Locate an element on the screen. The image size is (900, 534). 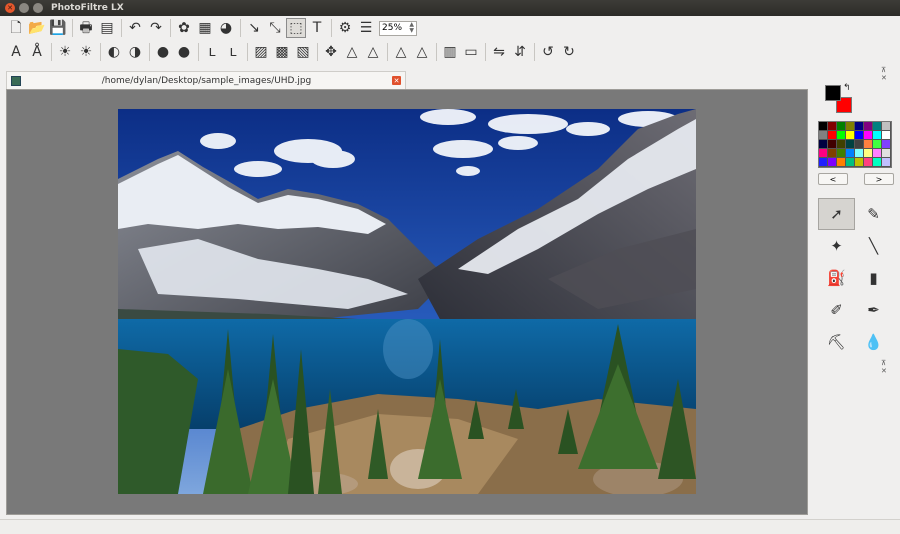
spray-can-icon: ▮ is located at coordinates (873, 278).